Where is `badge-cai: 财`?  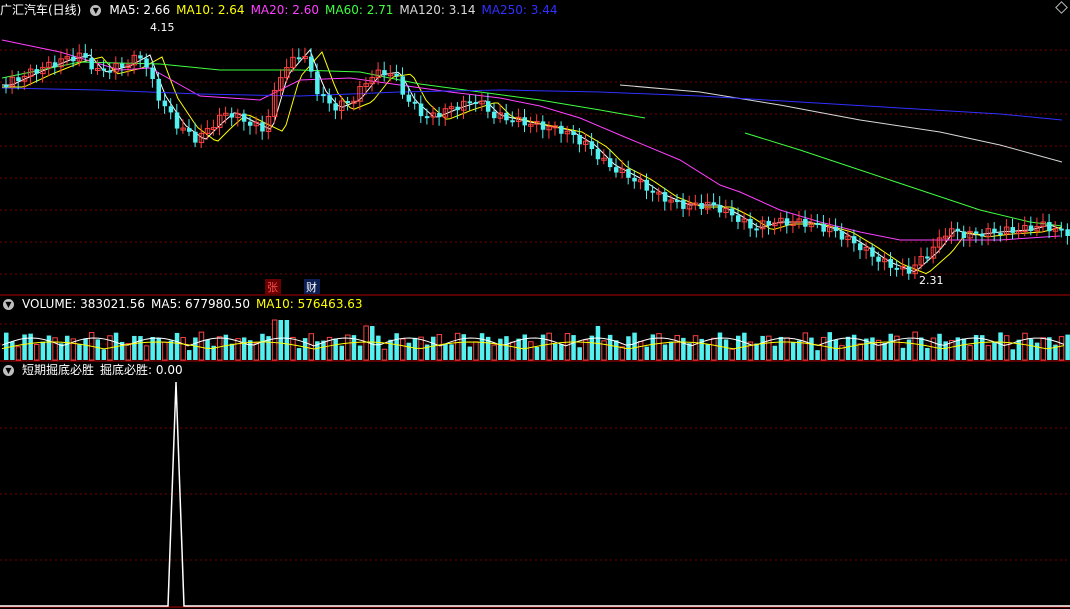 badge-cai: 财 is located at coordinates (312, 286).